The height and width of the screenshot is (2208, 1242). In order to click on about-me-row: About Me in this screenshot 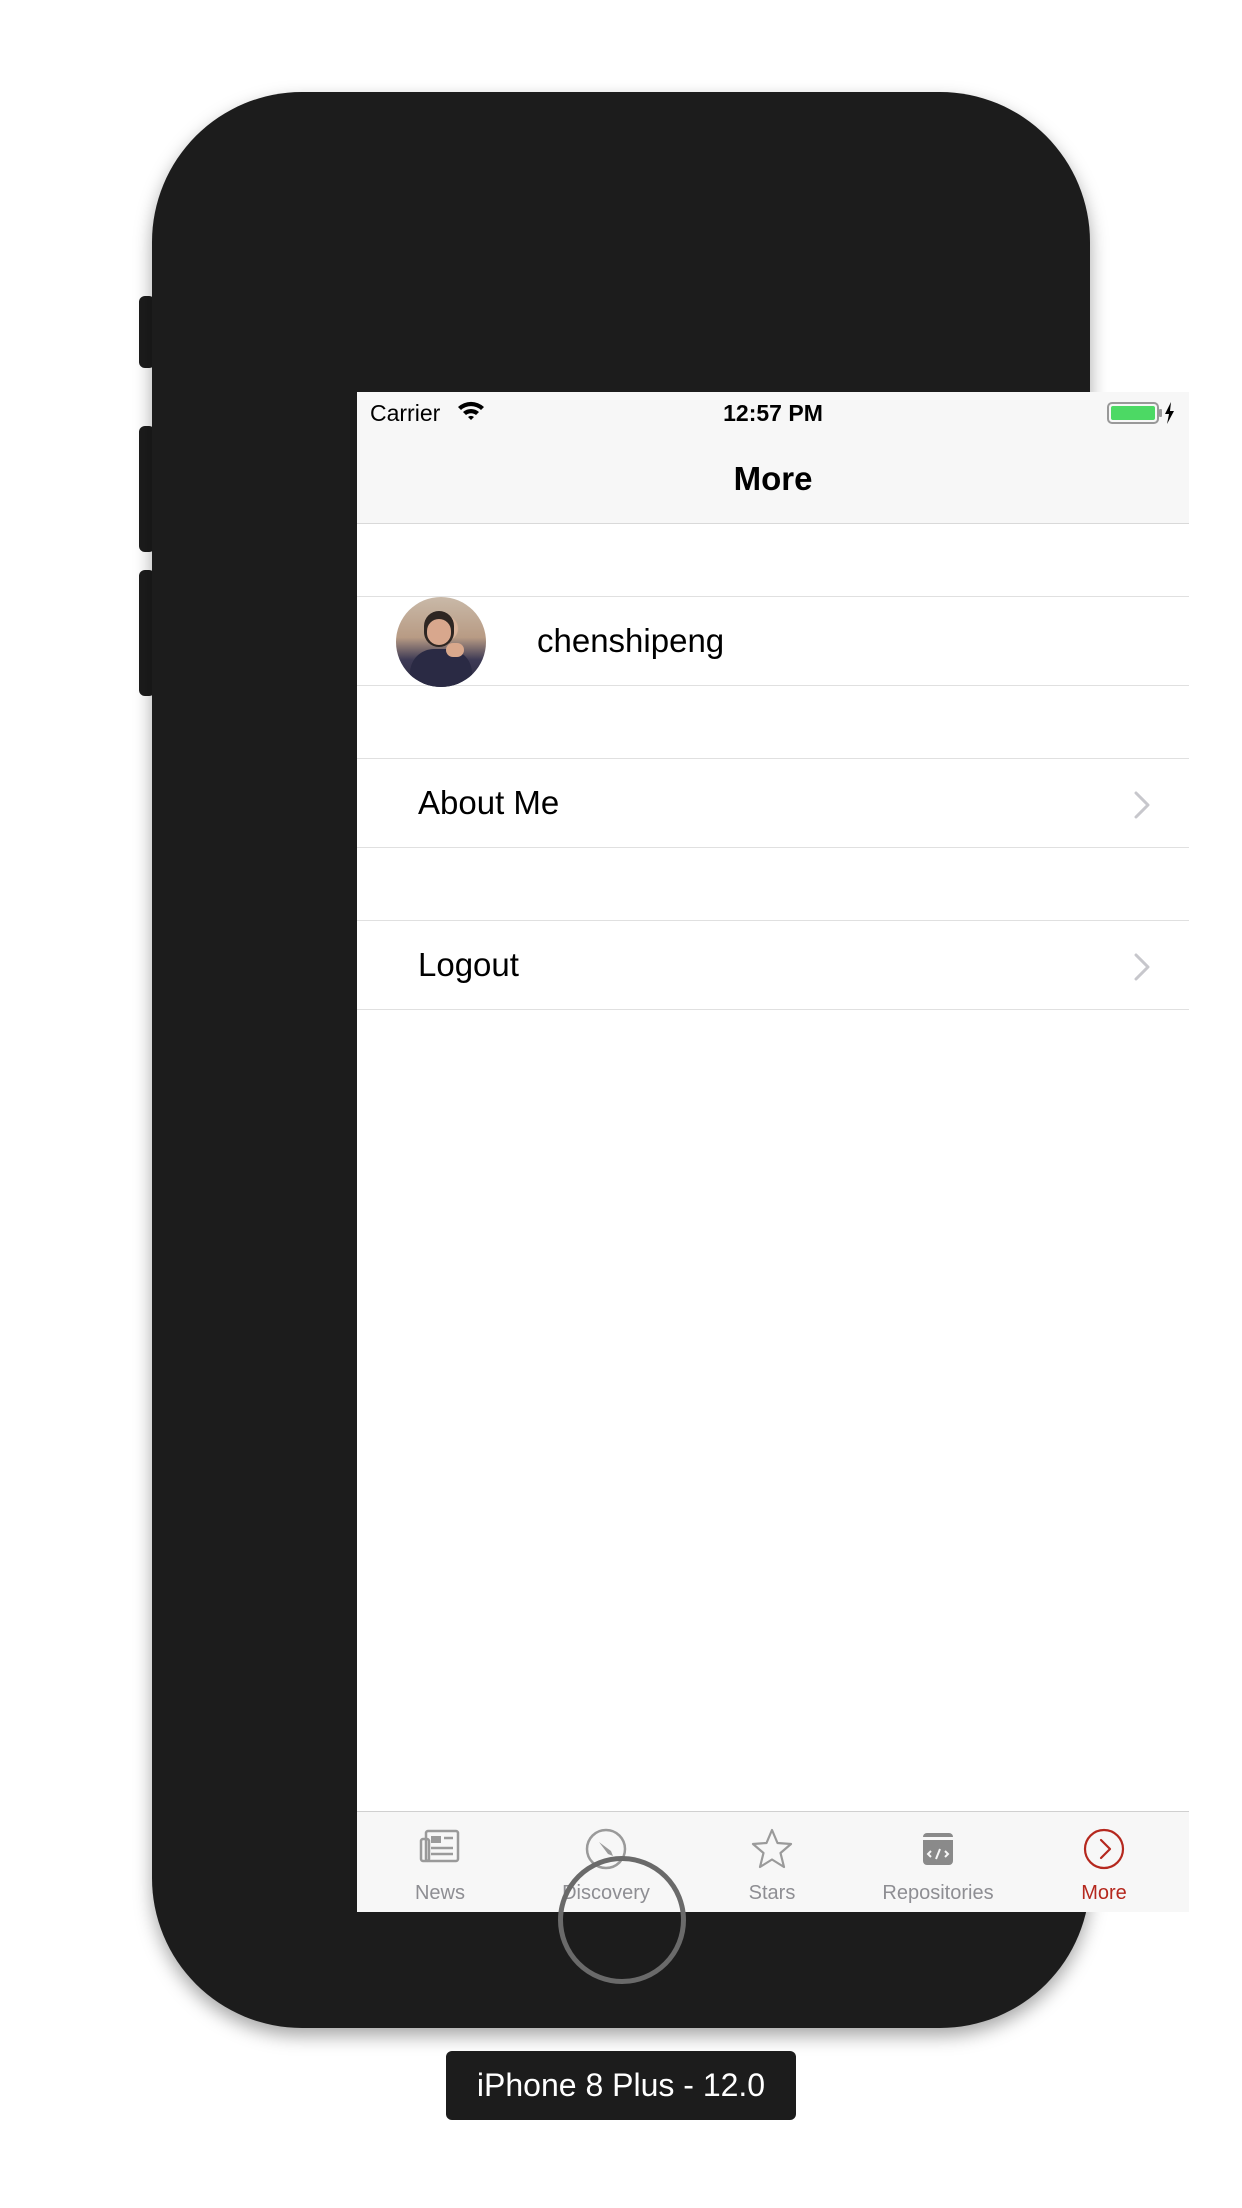, I will do `click(773, 803)`.